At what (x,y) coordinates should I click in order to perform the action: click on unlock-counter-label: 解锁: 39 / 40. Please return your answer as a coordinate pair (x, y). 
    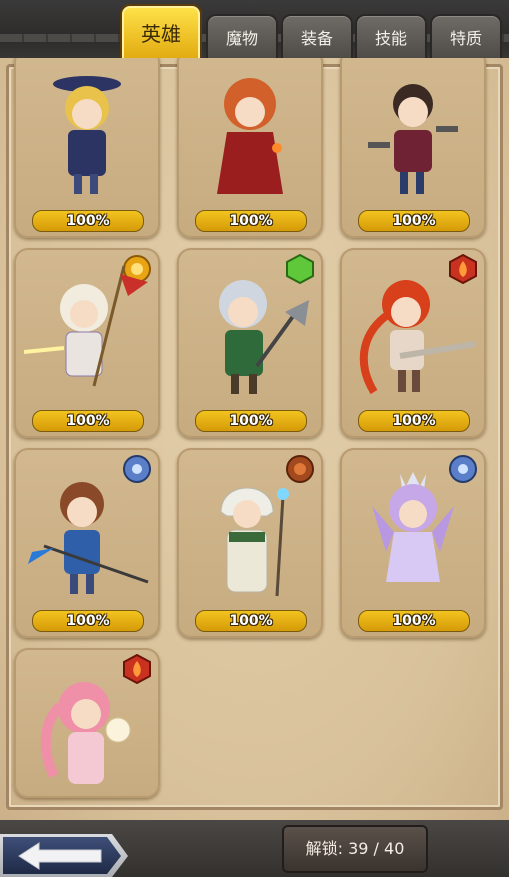
    Looking at the image, I should click on (355, 848).